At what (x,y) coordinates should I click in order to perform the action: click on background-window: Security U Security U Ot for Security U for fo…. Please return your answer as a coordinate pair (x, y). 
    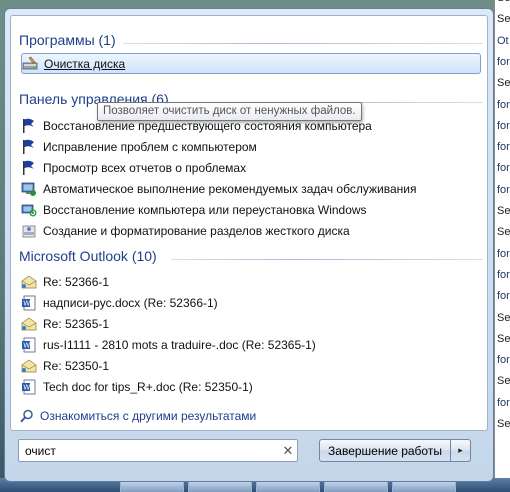
    Looking at the image, I should click on (502, 240).